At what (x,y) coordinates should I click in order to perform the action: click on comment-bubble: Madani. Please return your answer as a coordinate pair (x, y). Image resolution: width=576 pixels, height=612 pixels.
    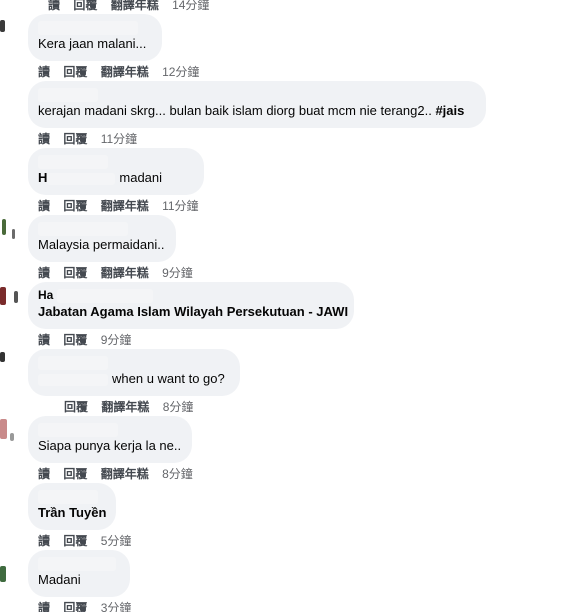
    Looking at the image, I should click on (79, 573).